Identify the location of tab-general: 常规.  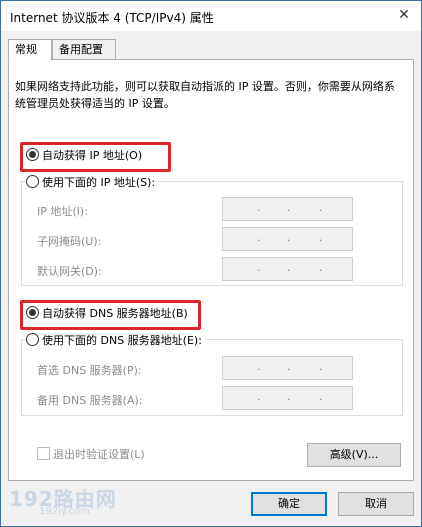
(30, 50).